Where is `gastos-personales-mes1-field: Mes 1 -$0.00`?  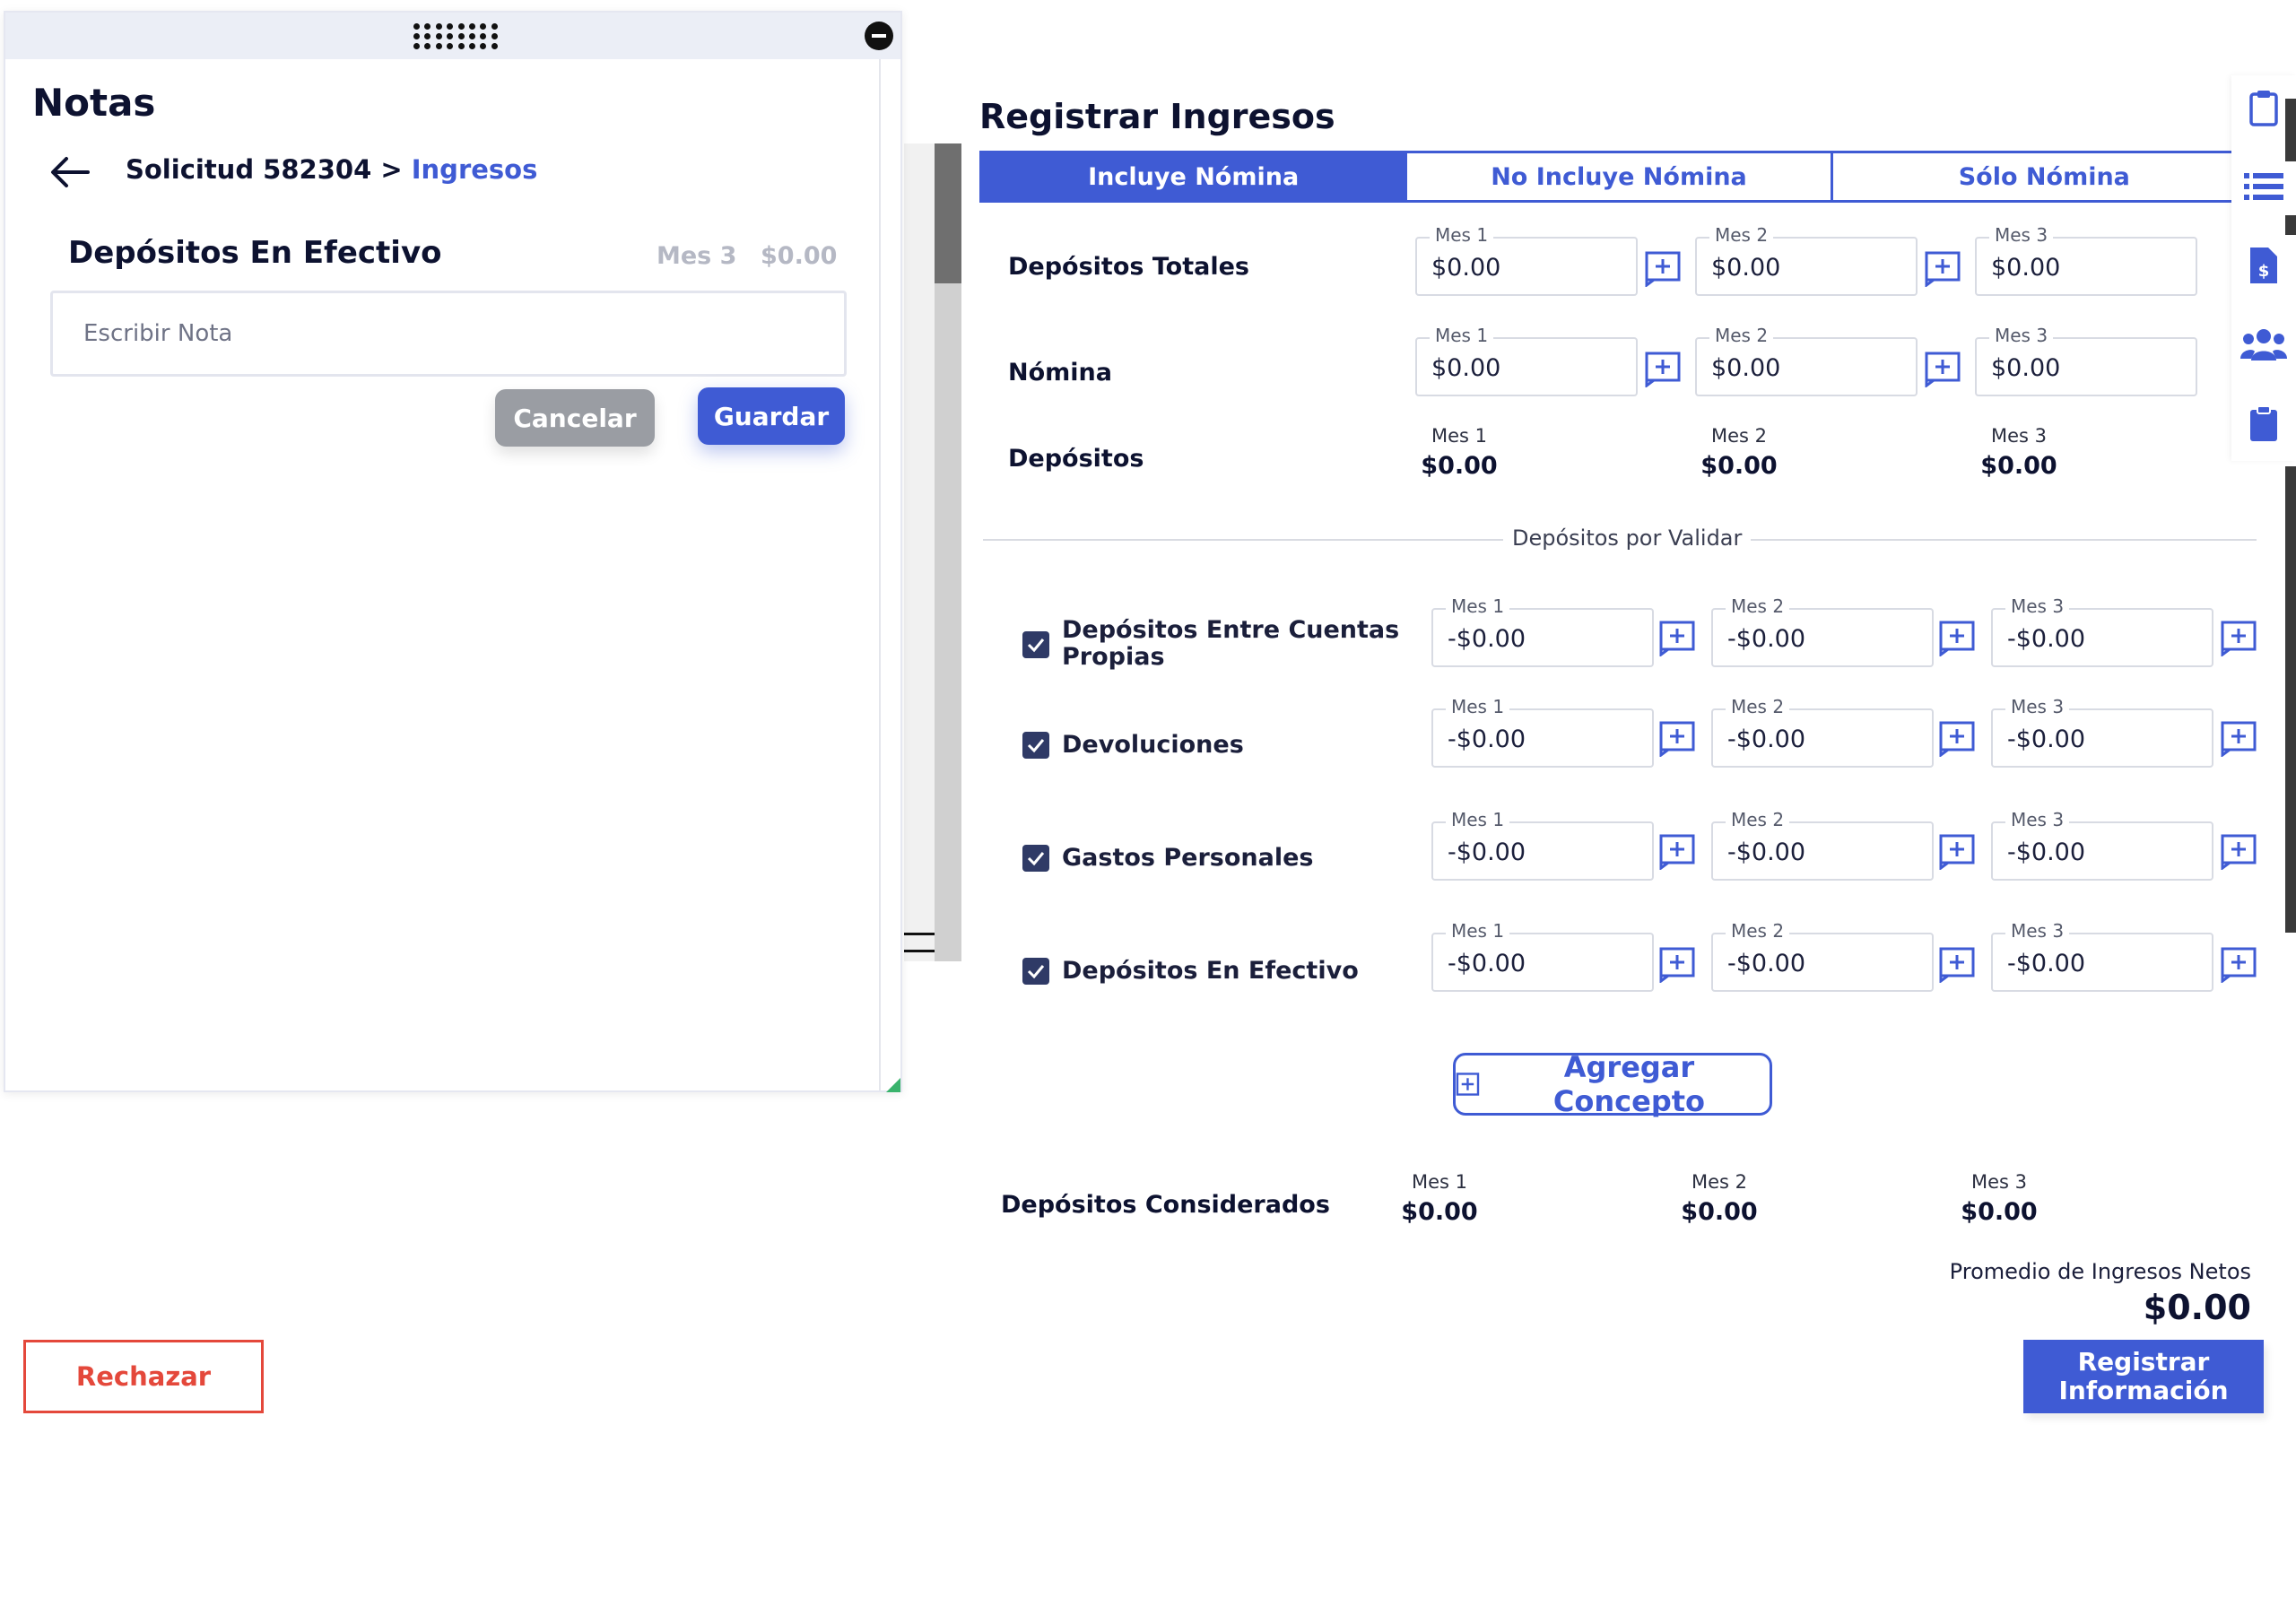 gastos-personales-mes1-field: Mes 1 -$0.00 is located at coordinates (1542, 845).